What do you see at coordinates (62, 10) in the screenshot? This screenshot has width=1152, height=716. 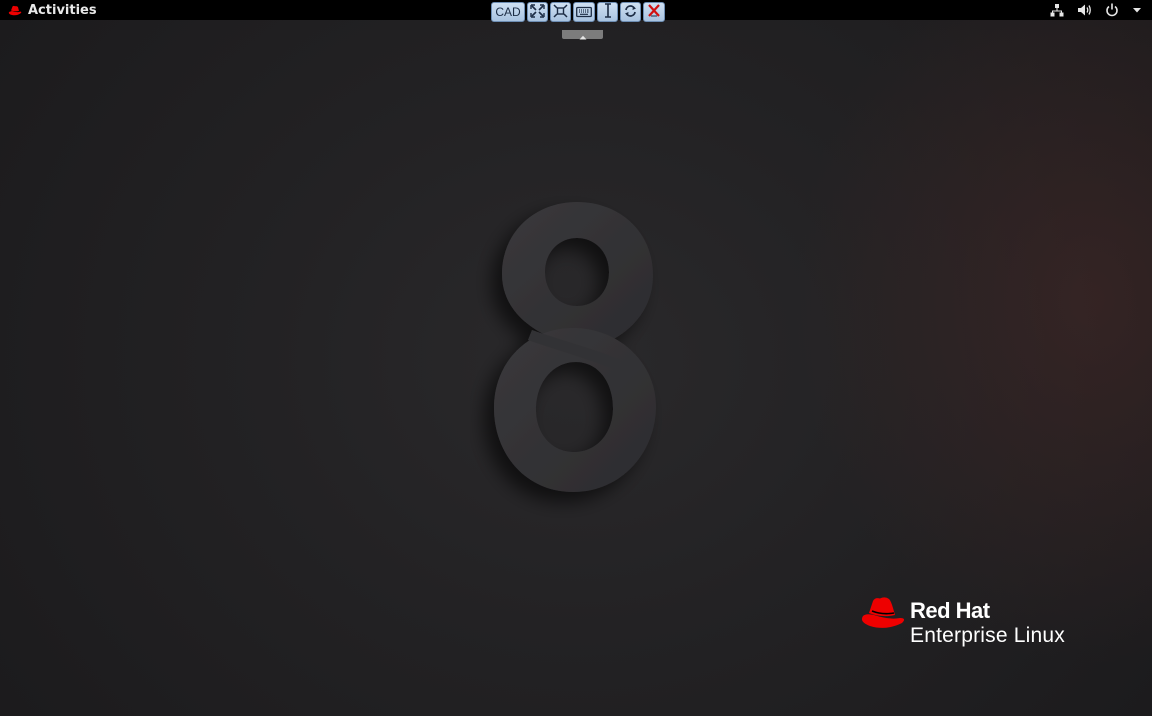 I see `activities-label: Activities` at bounding box center [62, 10].